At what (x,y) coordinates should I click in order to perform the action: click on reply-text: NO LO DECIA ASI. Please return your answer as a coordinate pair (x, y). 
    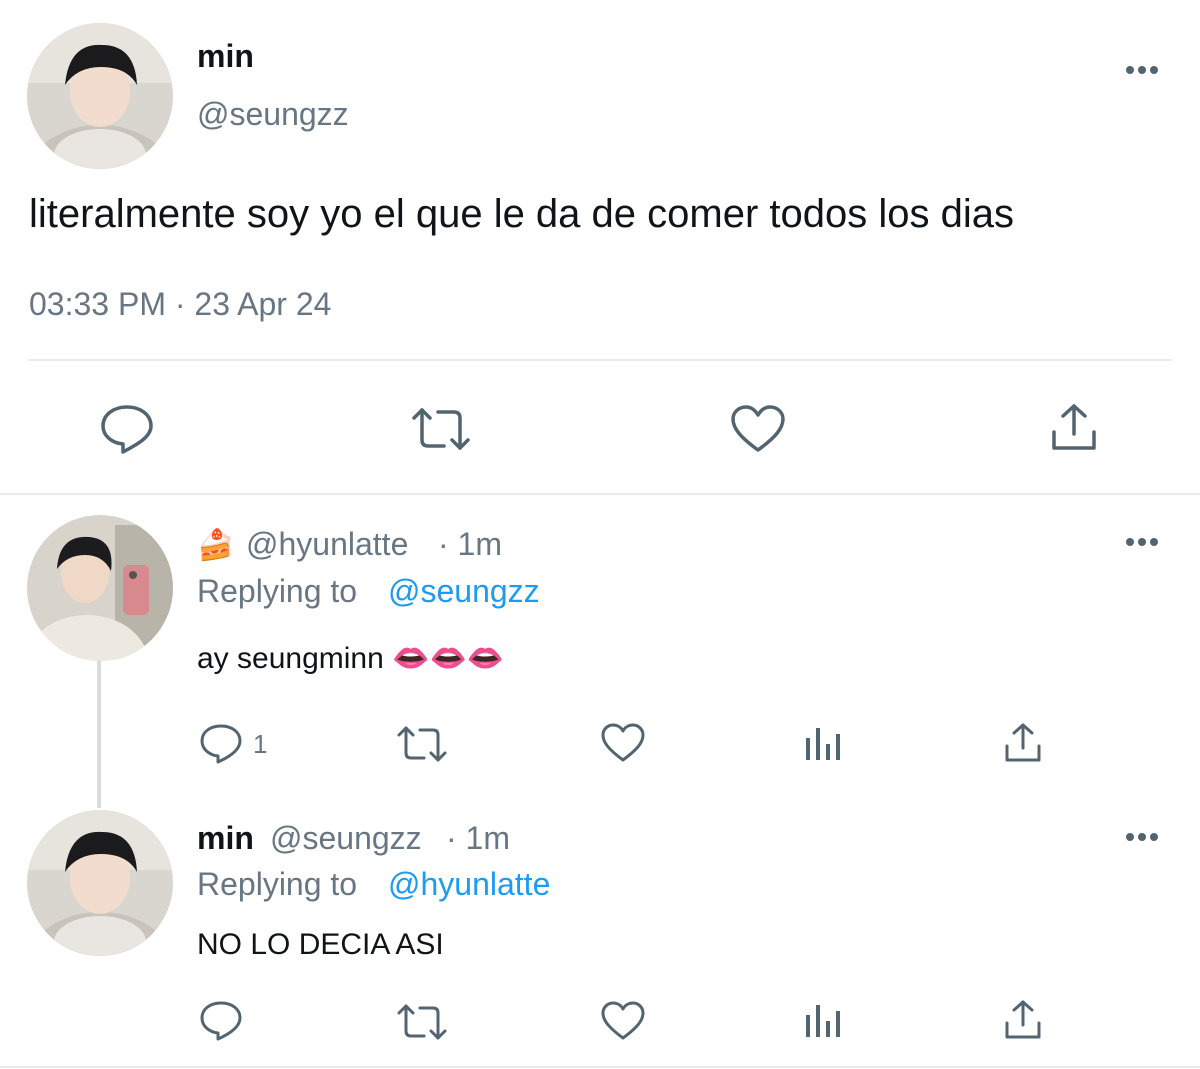
    Looking at the image, I should click on (320, 944).